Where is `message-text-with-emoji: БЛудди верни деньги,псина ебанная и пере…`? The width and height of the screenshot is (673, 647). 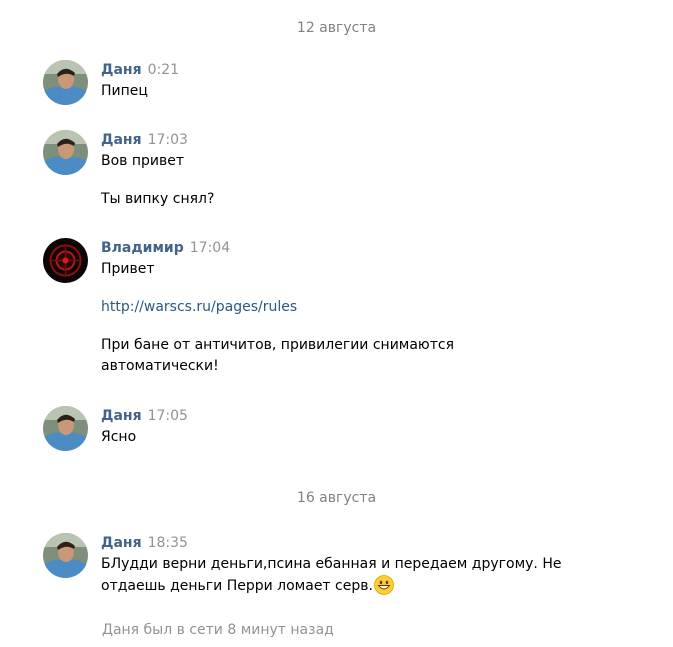
message-text-with-emoji: БЛудди верни деньги,псина ебанная и пере… is located at coordinates (341, 575).